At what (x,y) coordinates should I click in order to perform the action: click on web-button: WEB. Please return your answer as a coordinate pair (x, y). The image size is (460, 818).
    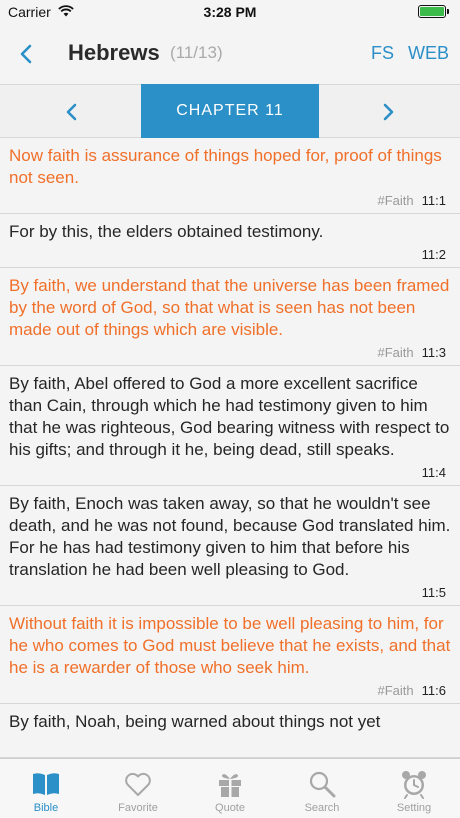
    Looking at the image, I should click on (428, 53).